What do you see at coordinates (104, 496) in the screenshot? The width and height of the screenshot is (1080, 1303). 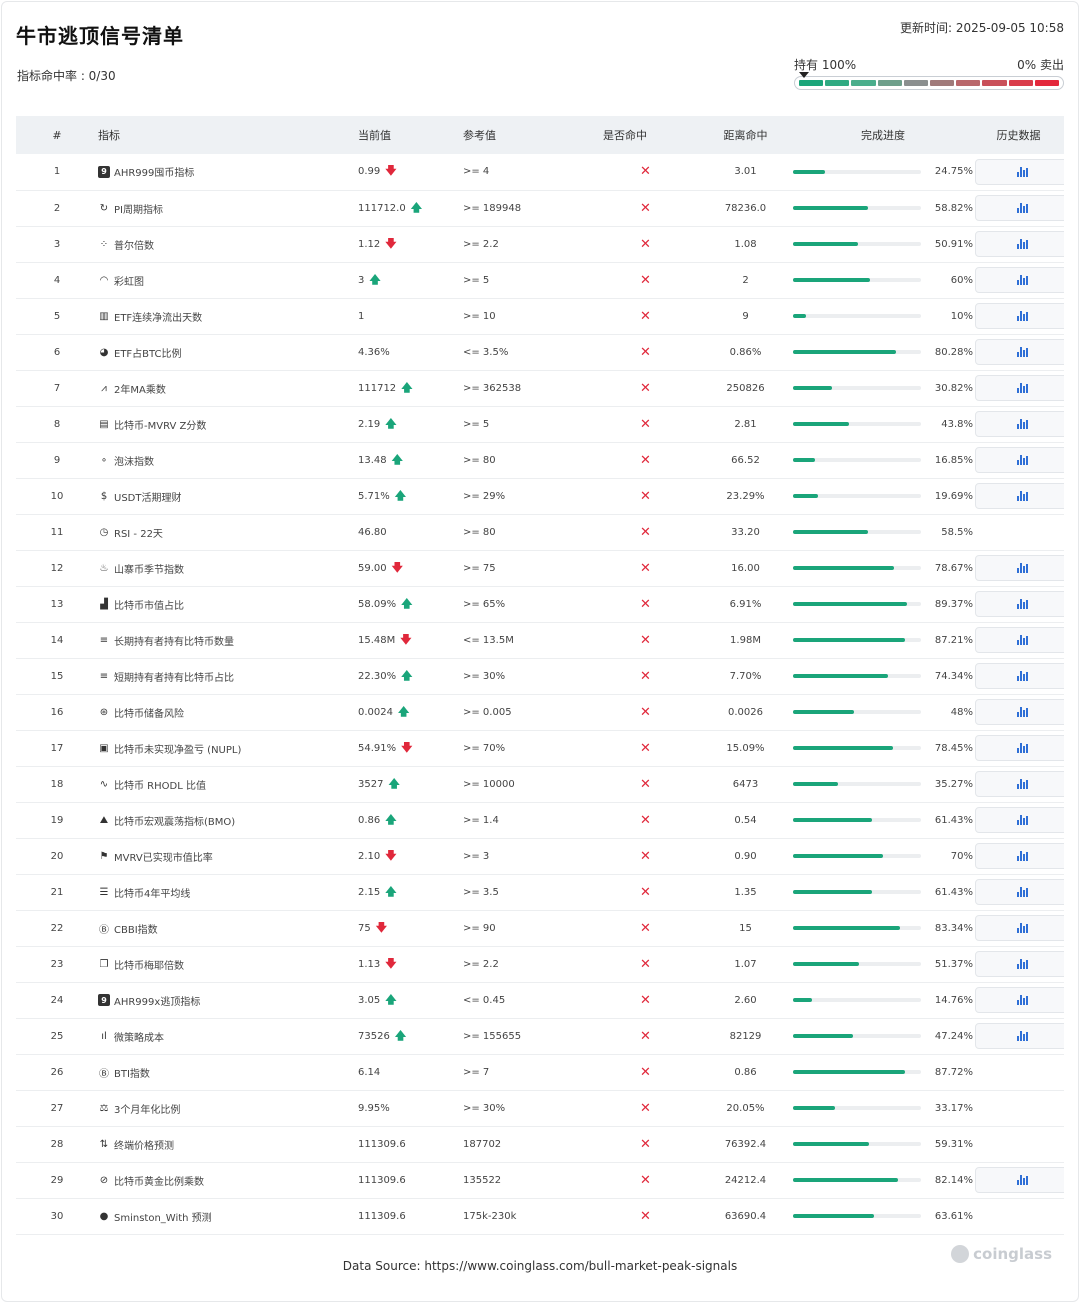 I see `dollar-icon: $` at bounding box center [104, 496].